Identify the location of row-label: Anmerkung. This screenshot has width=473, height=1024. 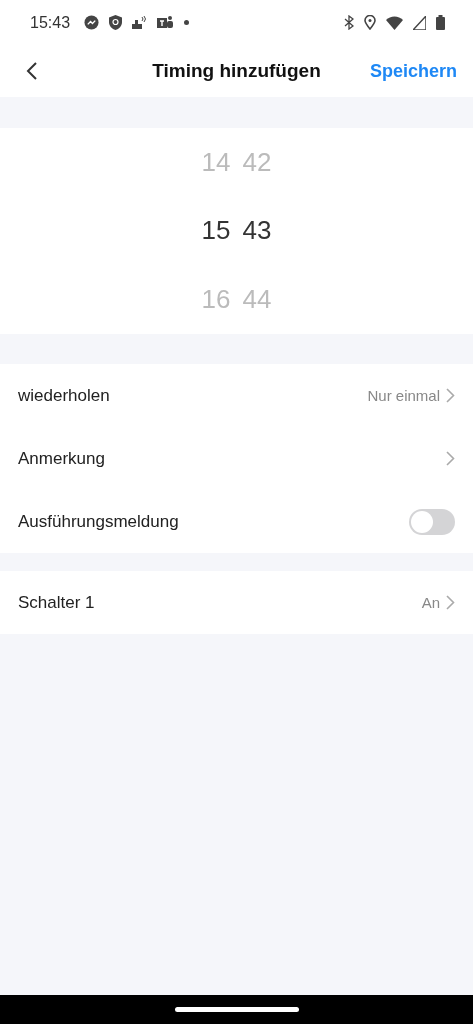
(62, 458).